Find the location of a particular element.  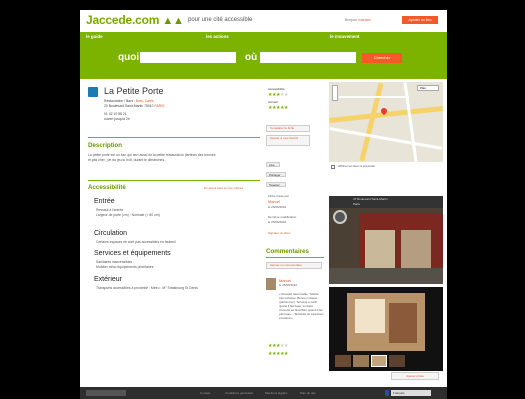

nav-movement: le mouvement is located at coordinates (345, 36).